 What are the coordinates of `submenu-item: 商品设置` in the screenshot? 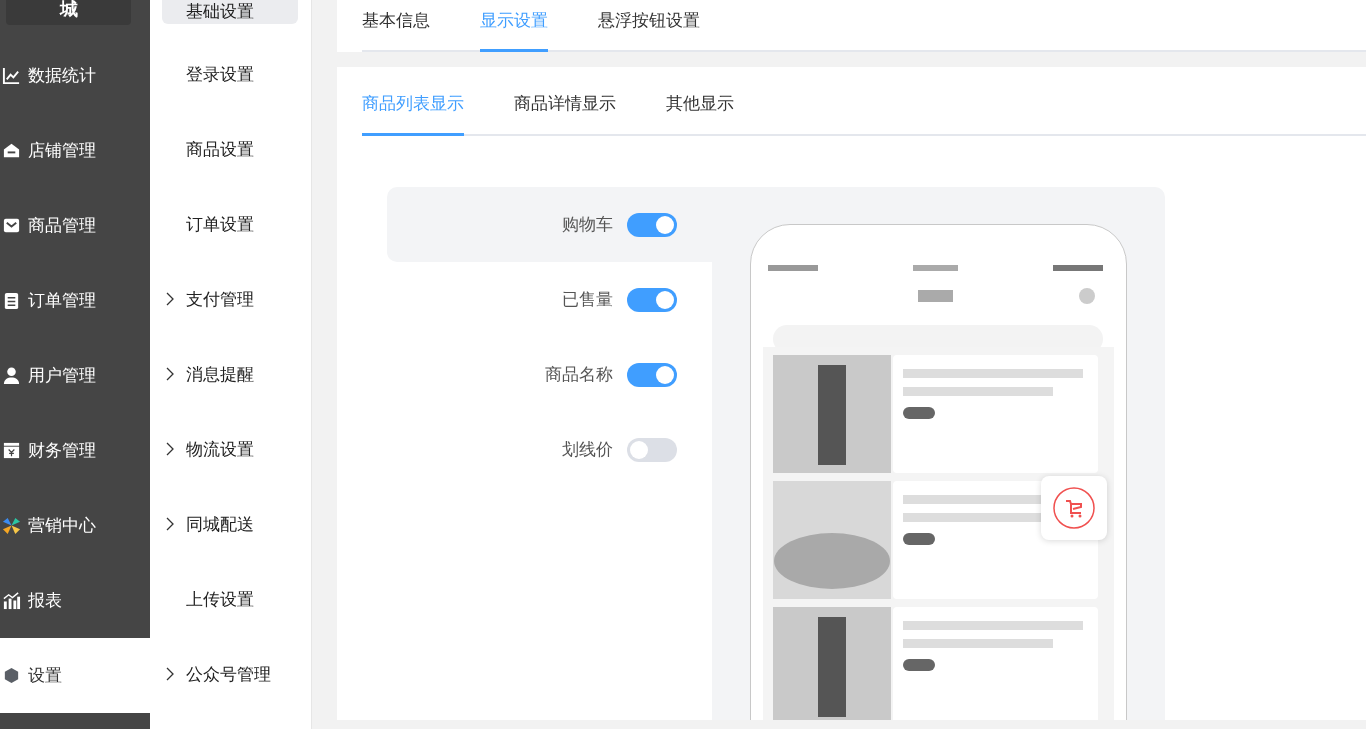 It's located at (230, 149).